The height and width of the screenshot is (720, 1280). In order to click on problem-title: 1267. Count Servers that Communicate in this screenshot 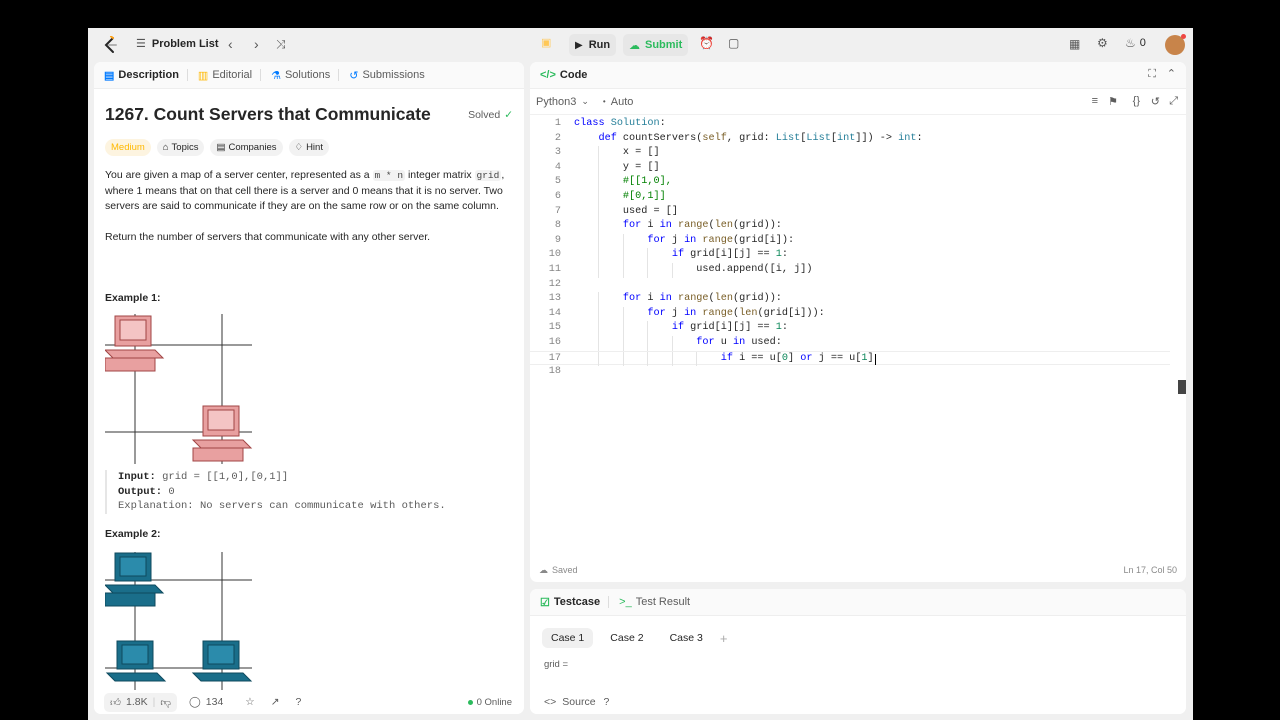, I will do `click(310, 114)`.